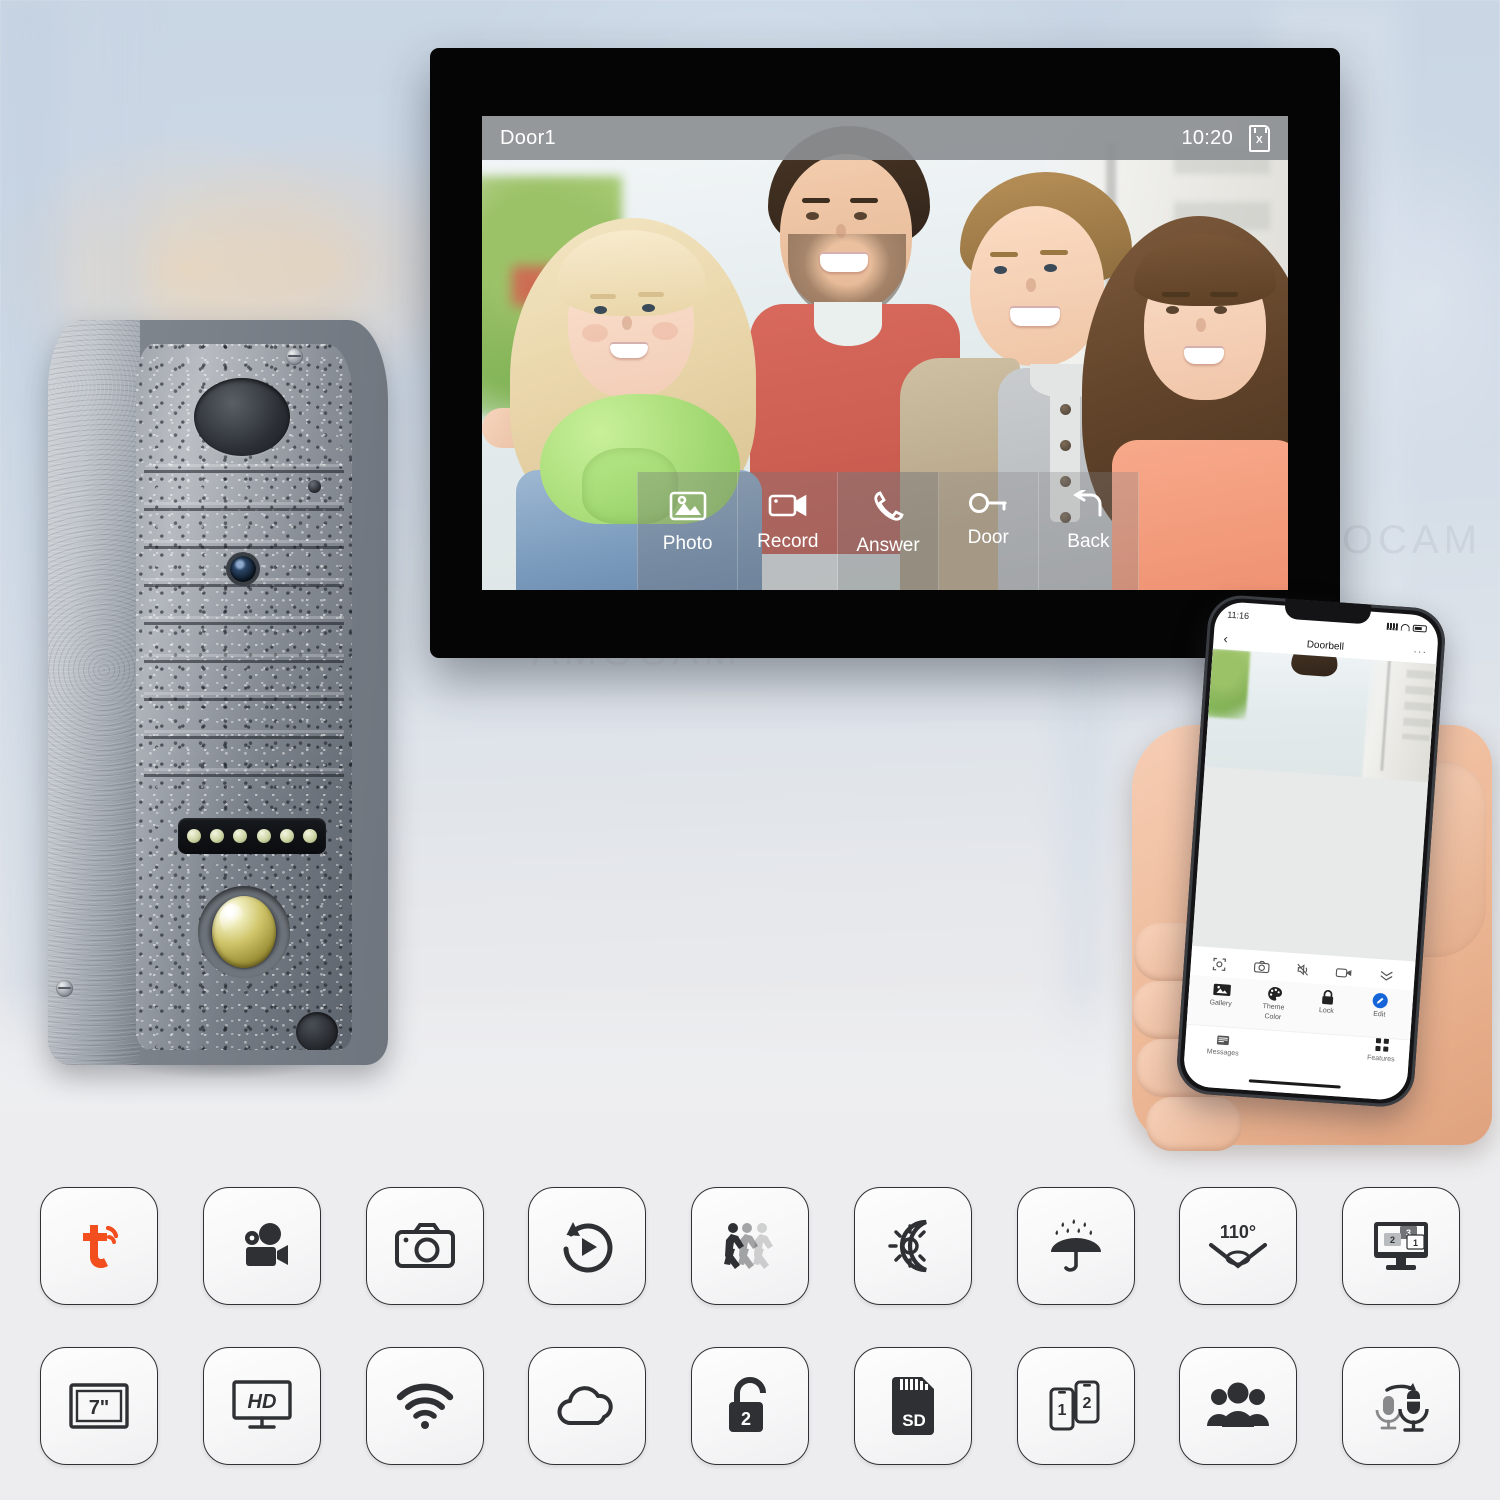 This screenshot has height=1500, width=1500. What do you see at coordinates (99, 1246) in the screenshot?
I see `tuya-smart-app-icon` at bounding box center [99, 1246].